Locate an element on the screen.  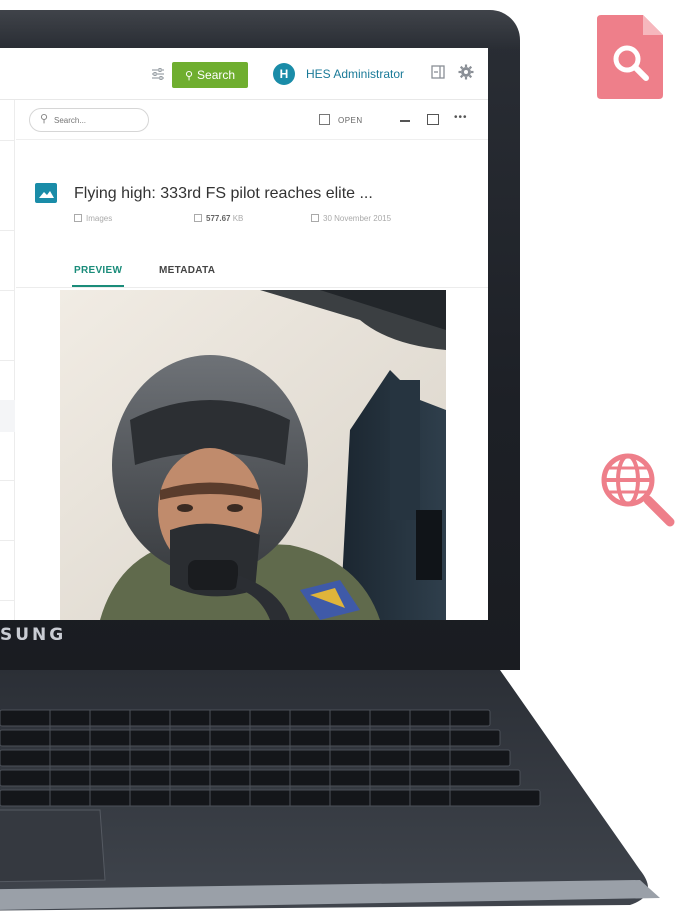
app-header: ⚲ Search H HES Administrator is located at coordinates (244, 74).